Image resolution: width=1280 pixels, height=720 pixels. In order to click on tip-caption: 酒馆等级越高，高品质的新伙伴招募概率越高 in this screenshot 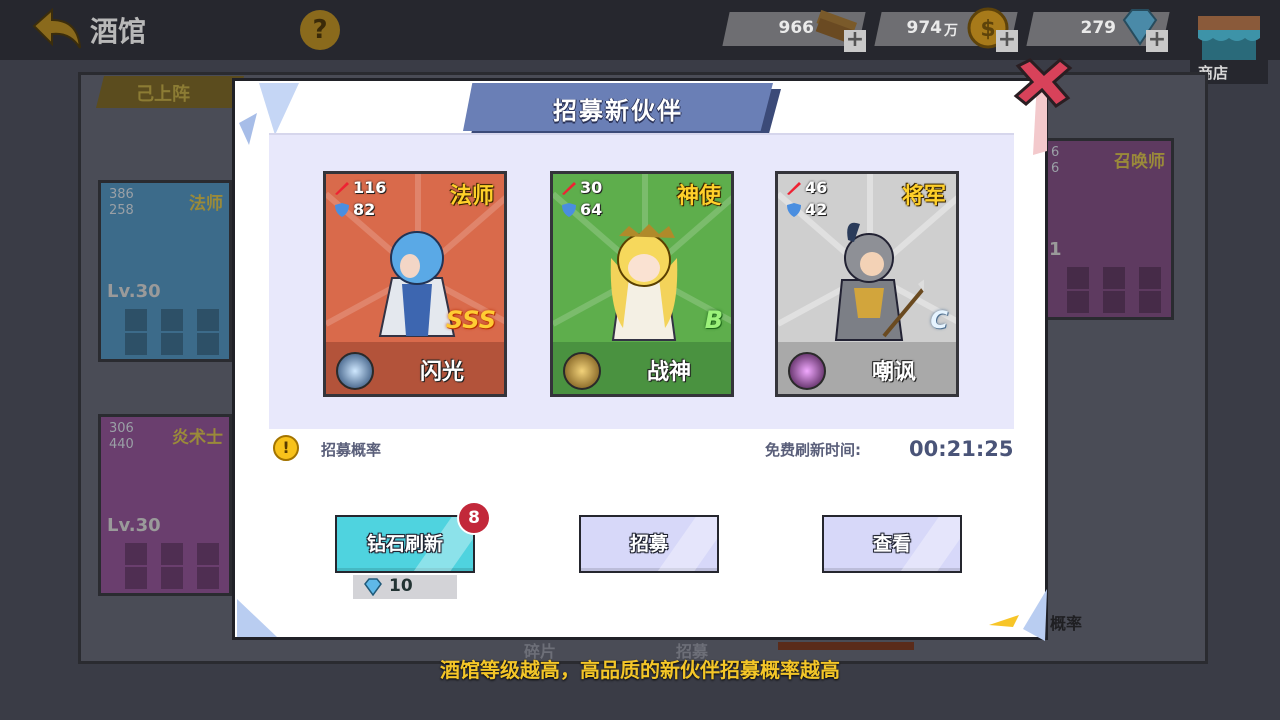, I will do `click(640, 670)`.